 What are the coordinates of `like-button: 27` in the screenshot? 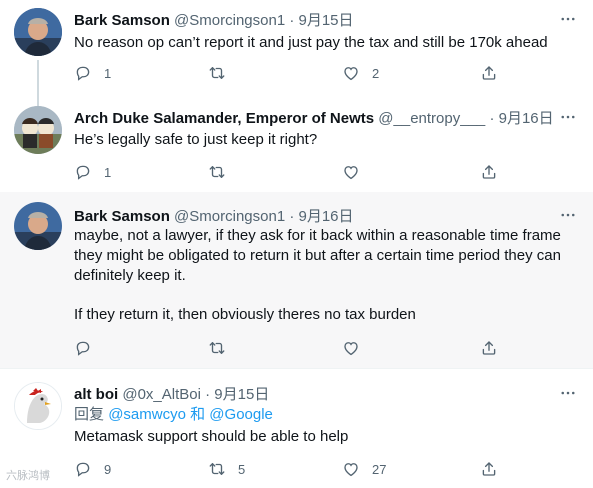 It's located at (364, 469).